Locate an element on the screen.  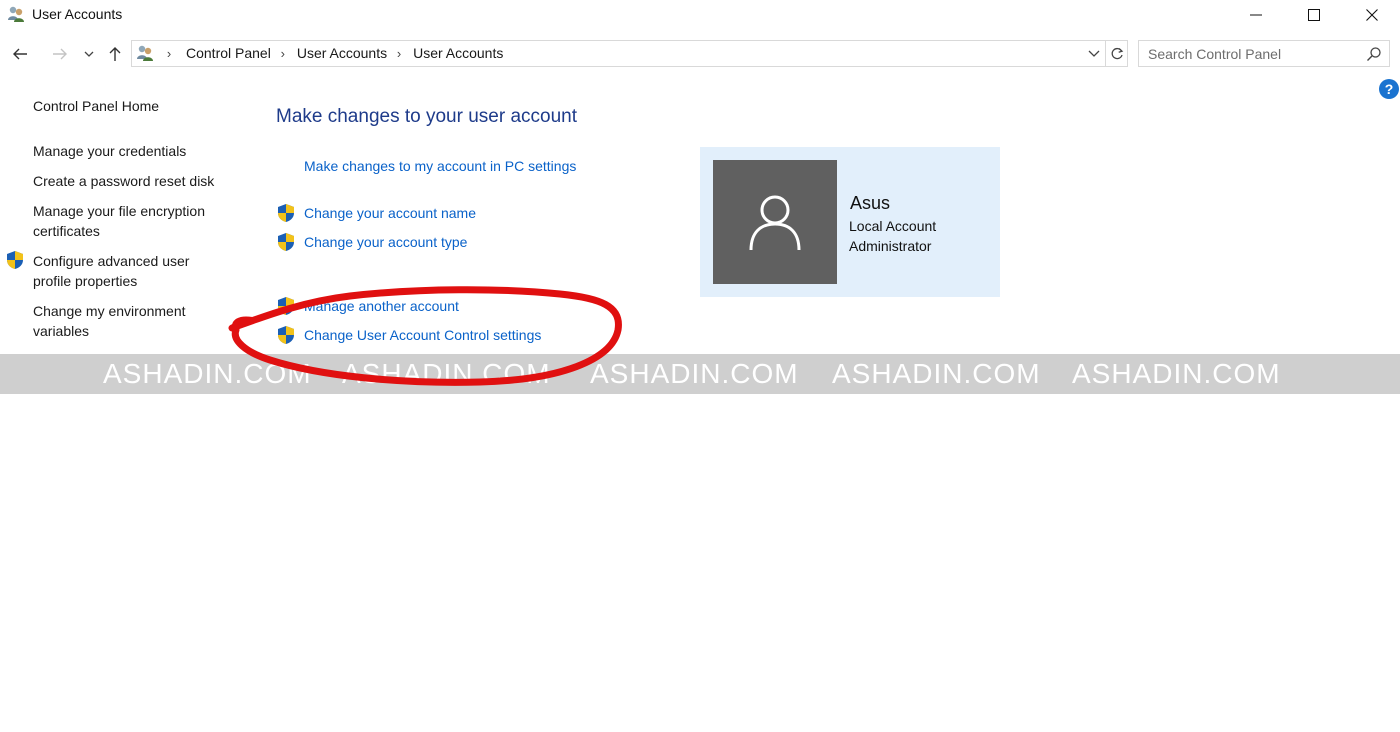
change-account-type-link: Change your account type is located at coordinates (385, 242).